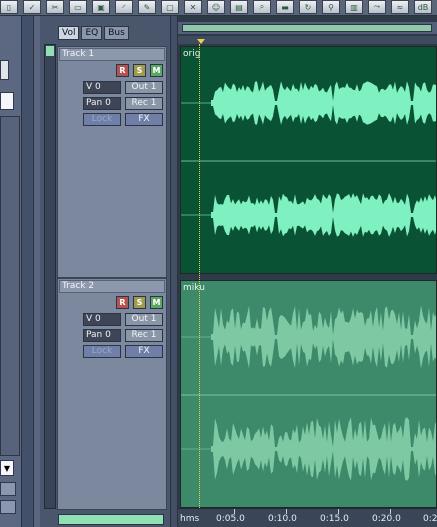 Image resolution: width=437 pixels, height=527 pixels. What do you see at coordinates (199, 277) in the screenshot?
I see `playhead-cursor` at bounding box center [199, 277].